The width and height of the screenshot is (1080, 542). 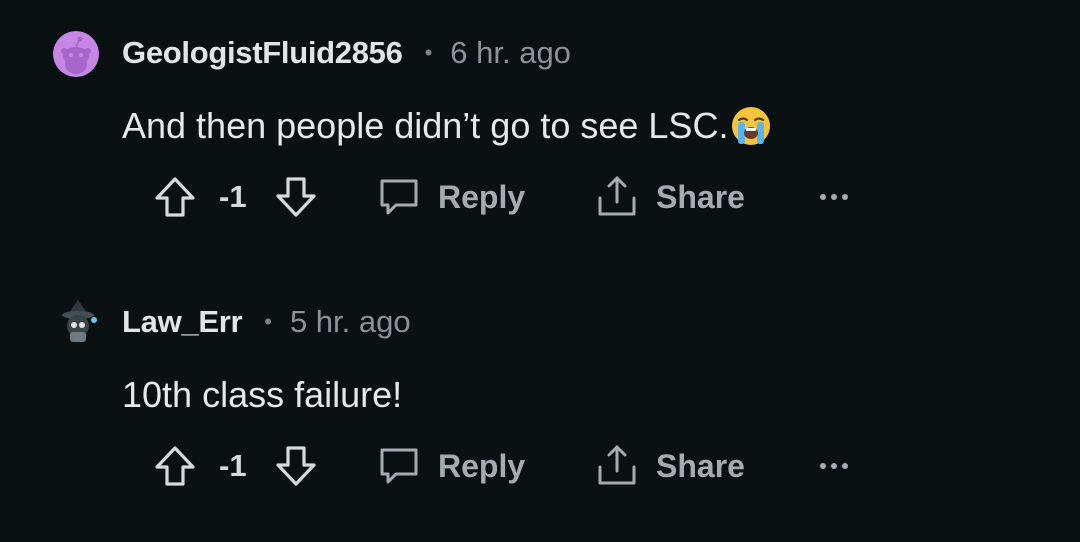 I want to click on comment-text: 10th class failure!, so click(x=262, y=394).